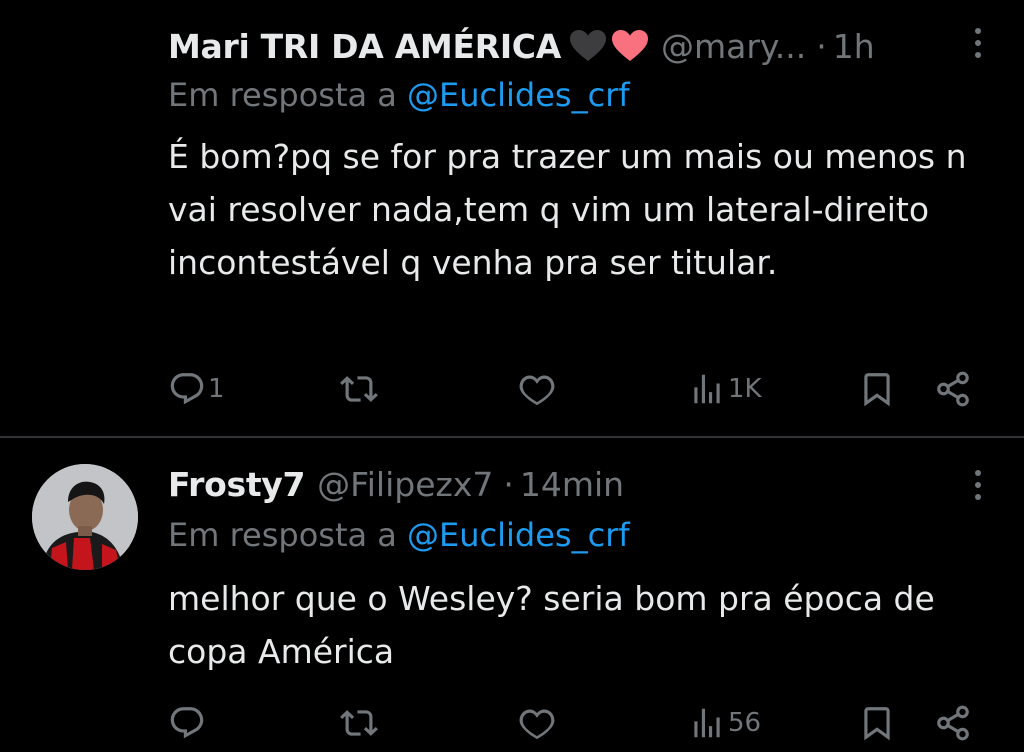 The width and height of the screenshot is (1024, 752). Describe the element at coordinates (405, 484) in the screenshot. I see `author-handle: @Filipezx7` at that location.